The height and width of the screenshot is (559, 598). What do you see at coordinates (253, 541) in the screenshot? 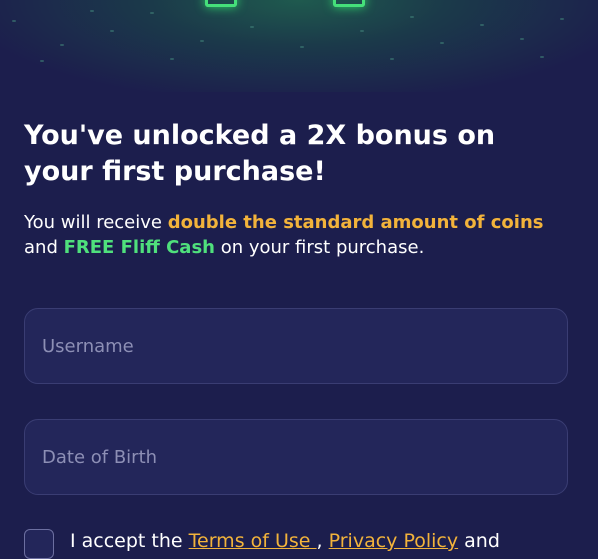
I see `terms-of-use-link: Terms of Use` at bounding box center [253, 541].